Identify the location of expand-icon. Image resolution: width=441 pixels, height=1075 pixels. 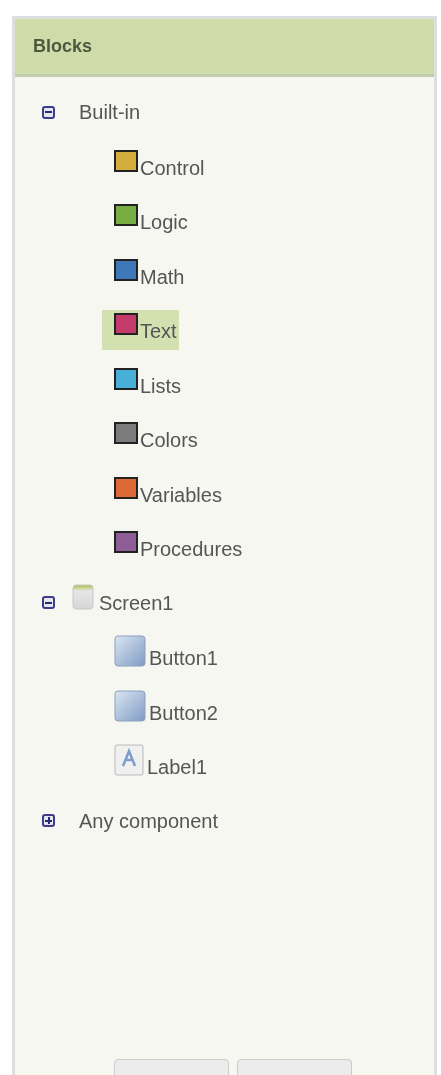
(48, 821).